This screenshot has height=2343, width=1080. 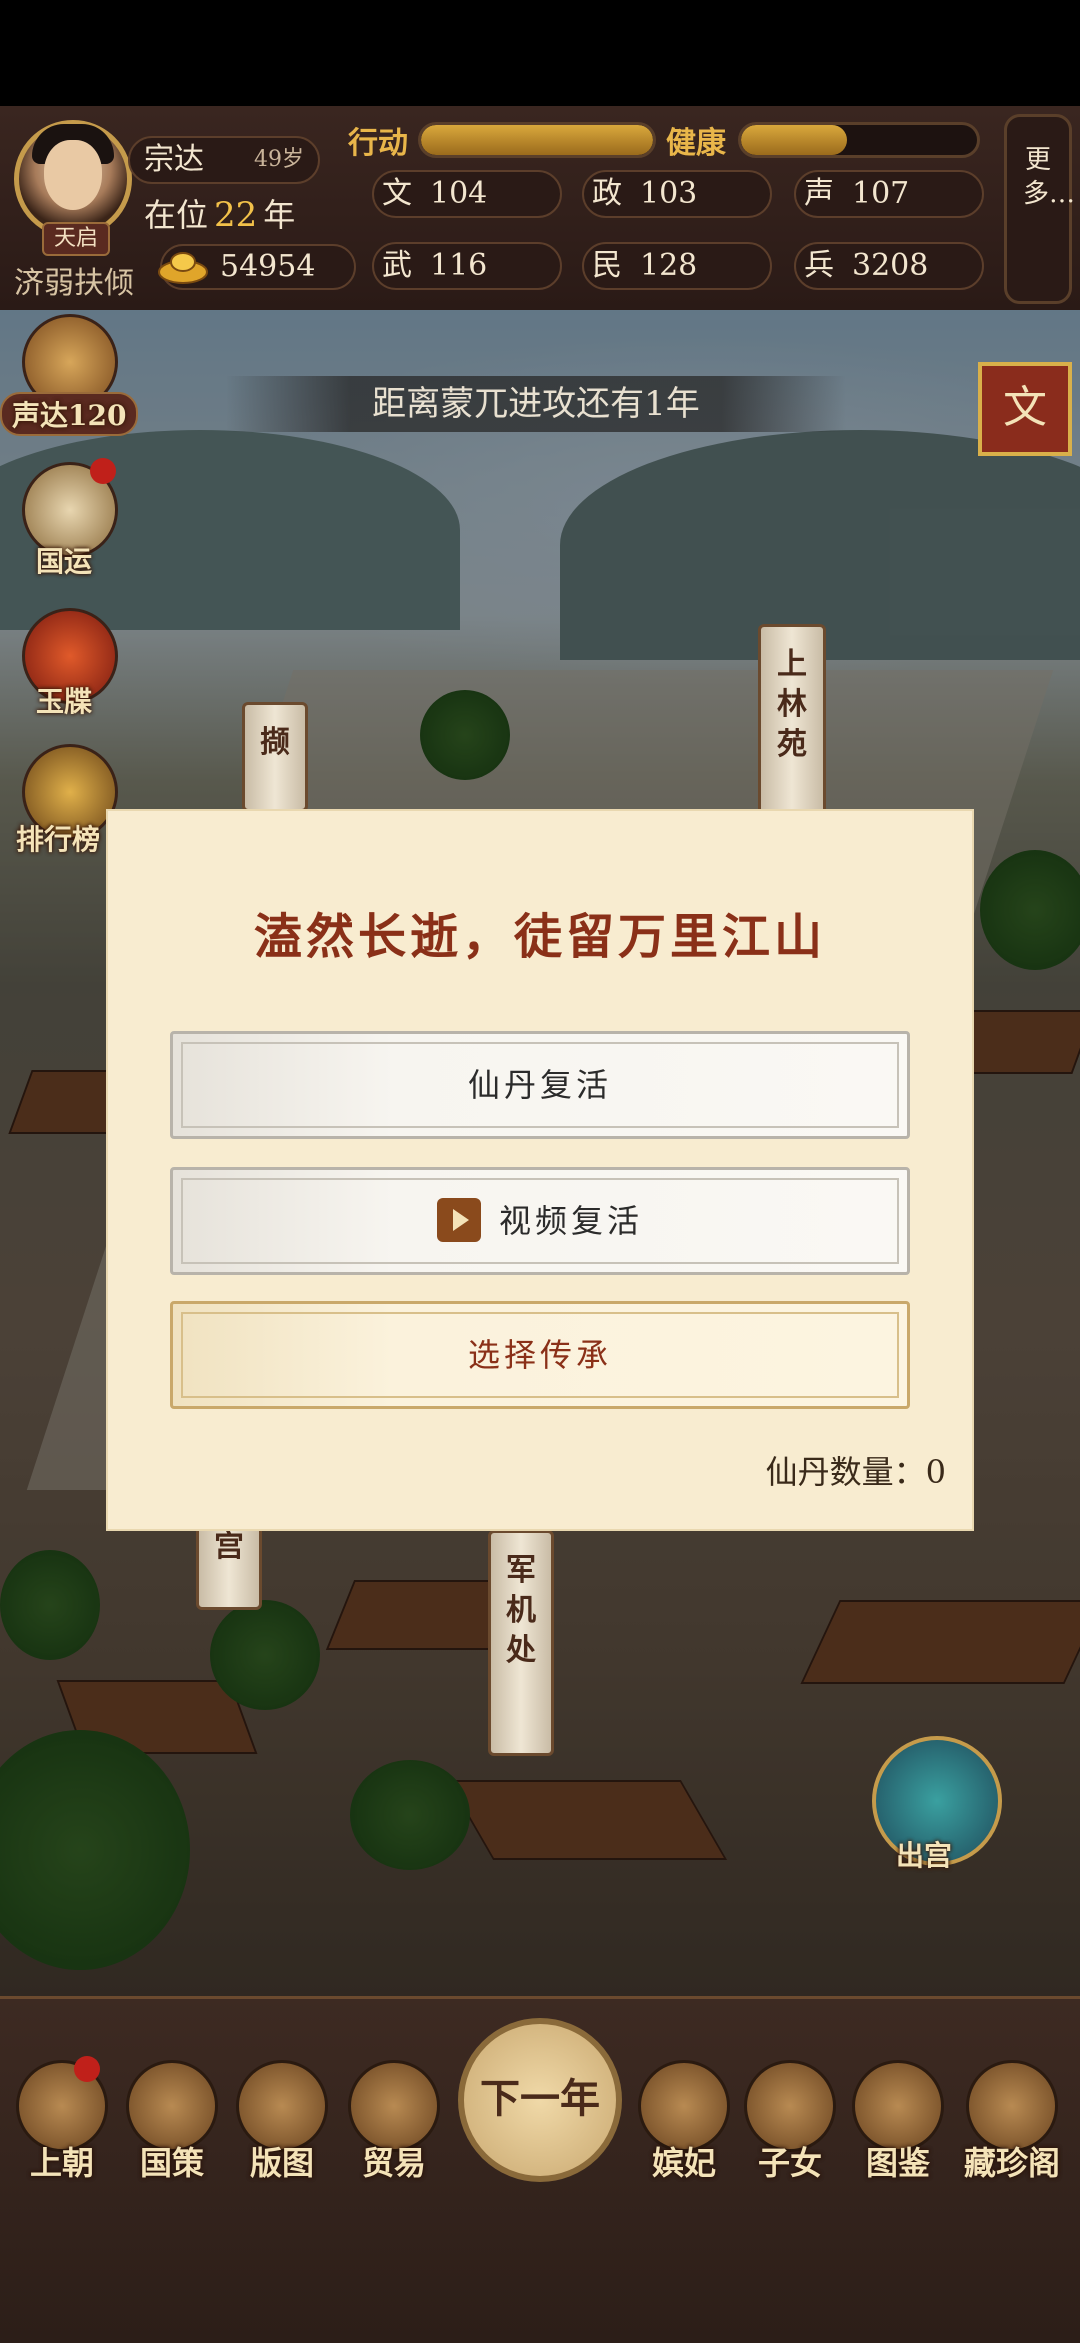 I want to click on nav-zinv: 子女, so click(x=790, y=2122).